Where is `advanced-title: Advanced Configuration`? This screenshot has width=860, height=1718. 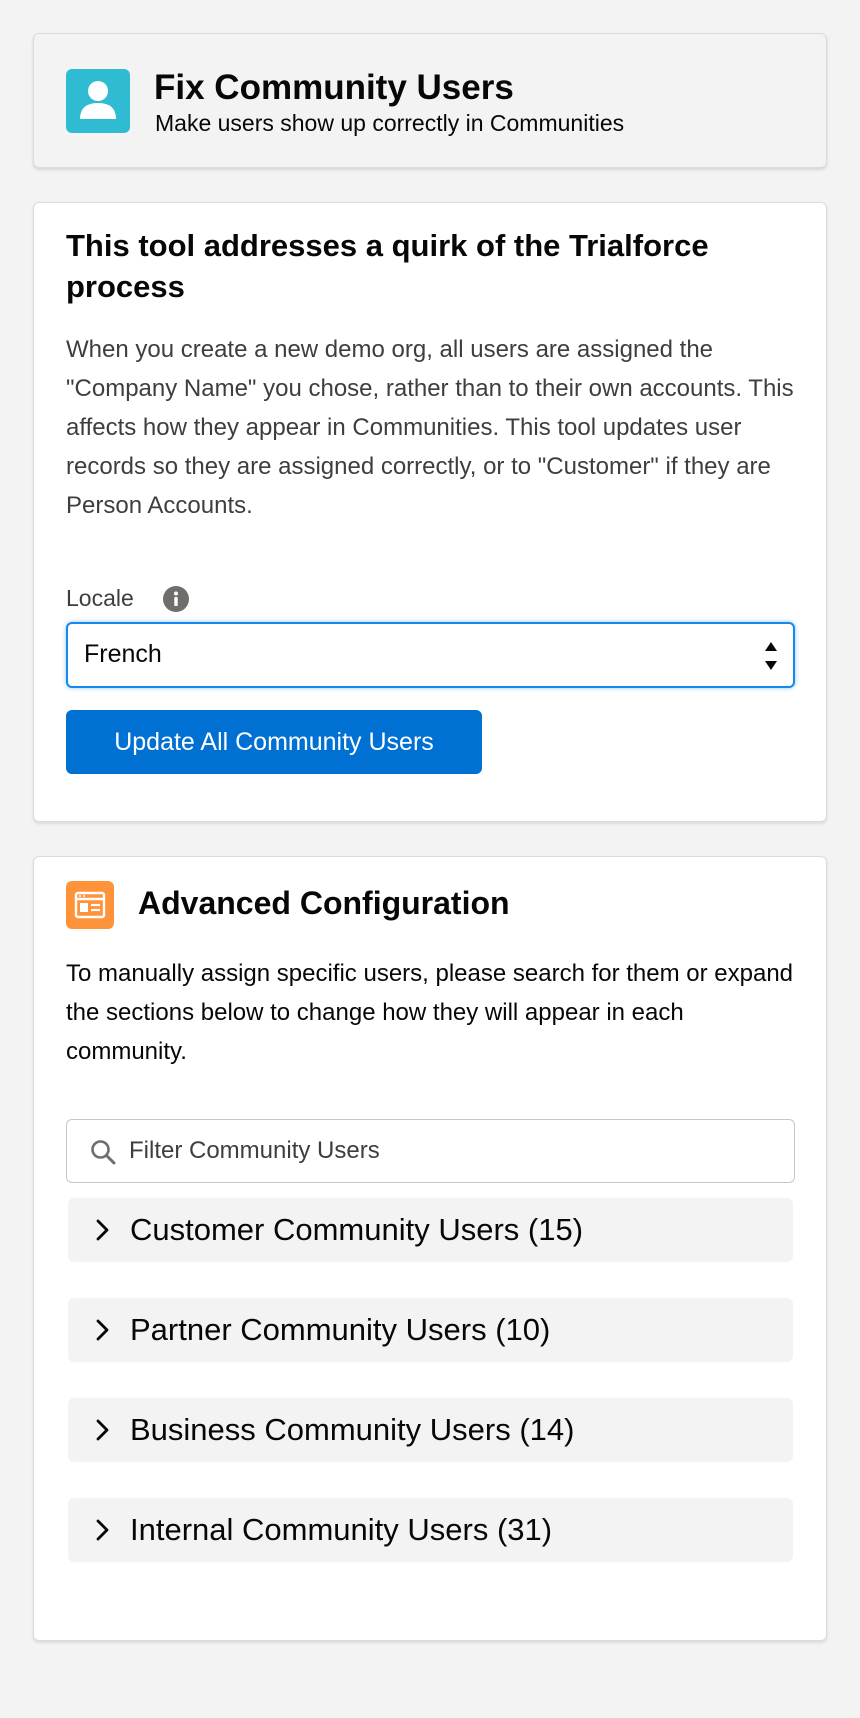
advanced-title: Advanced Configuration is located at coordinates (324, 903).